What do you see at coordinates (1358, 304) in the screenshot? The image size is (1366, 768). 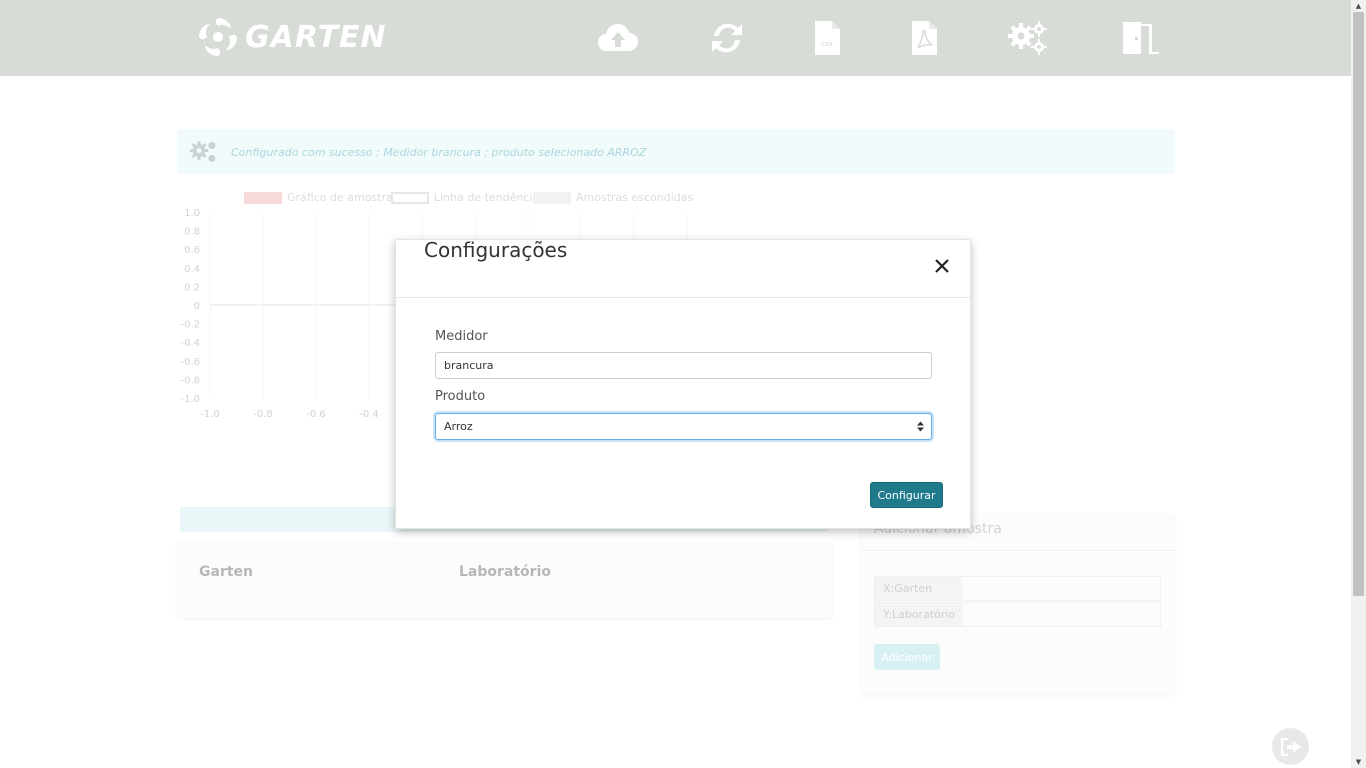 I see `scrollbar-thumb` at bounding box center [1358, 304].